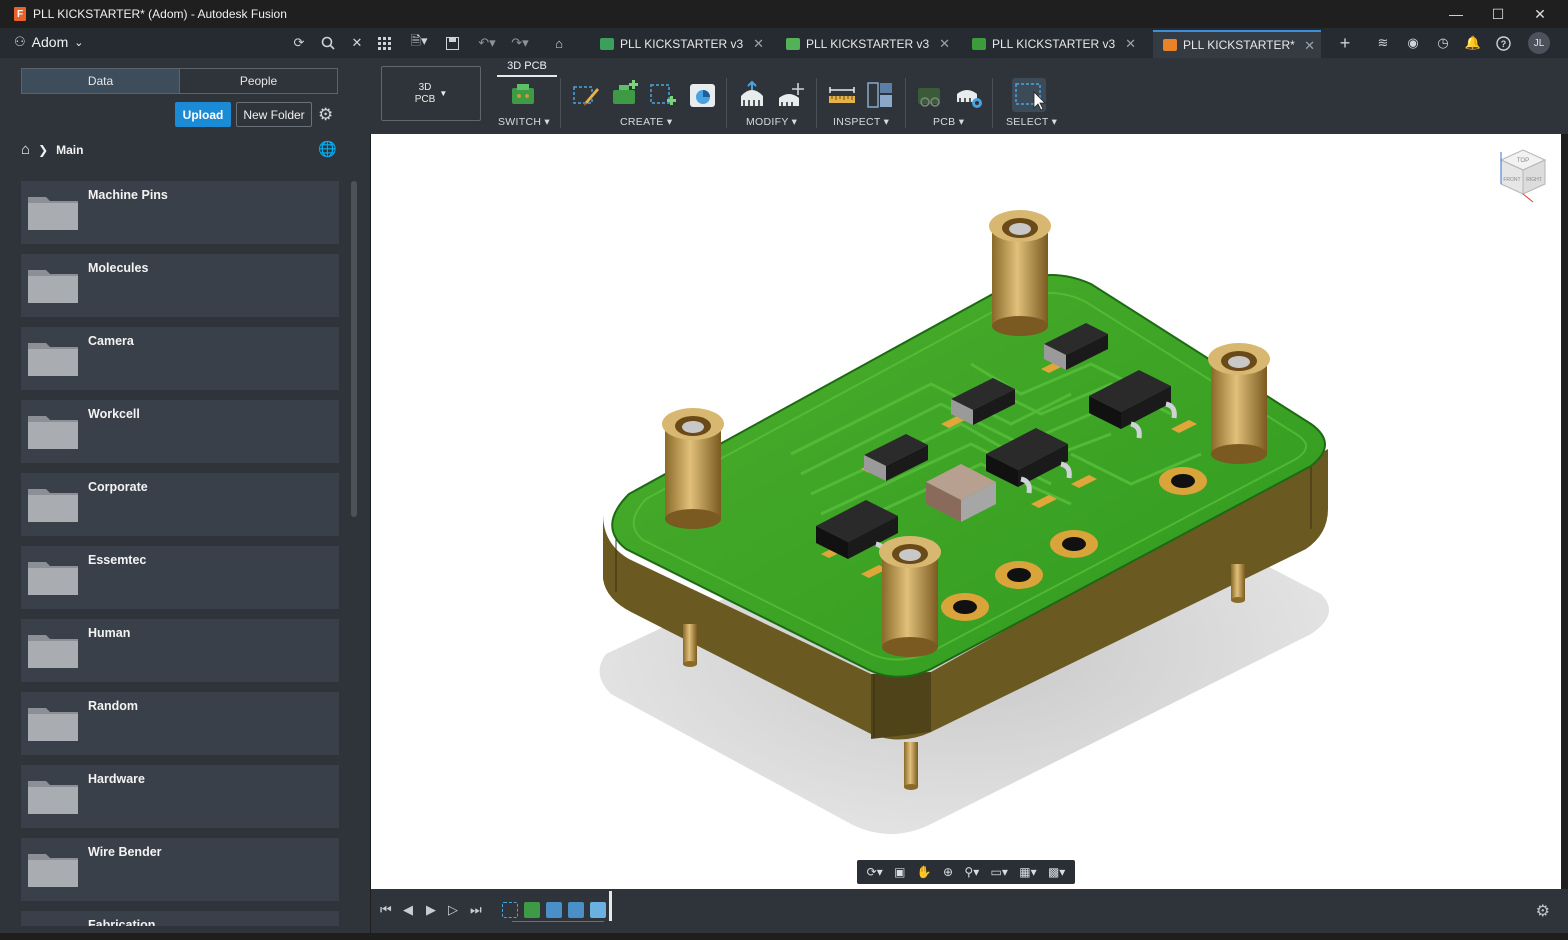  What do you see at coordinates (930, 95) in the screenshot?
I see `pcb-route-icon` at bounding box center [930, 95].